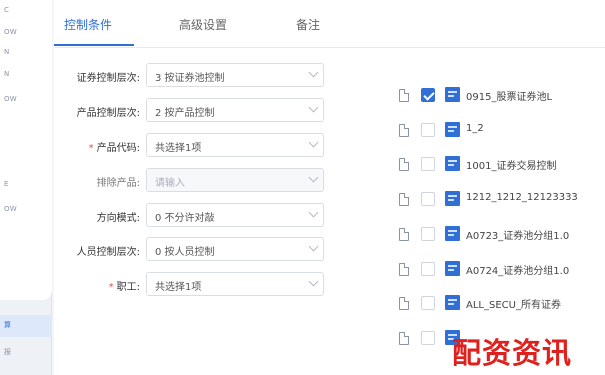 This screenshot has width=605, height=375. Describe the element at coordinates (308, 24) in the screenshot. I see `tab-remarks: 备注` at that location.